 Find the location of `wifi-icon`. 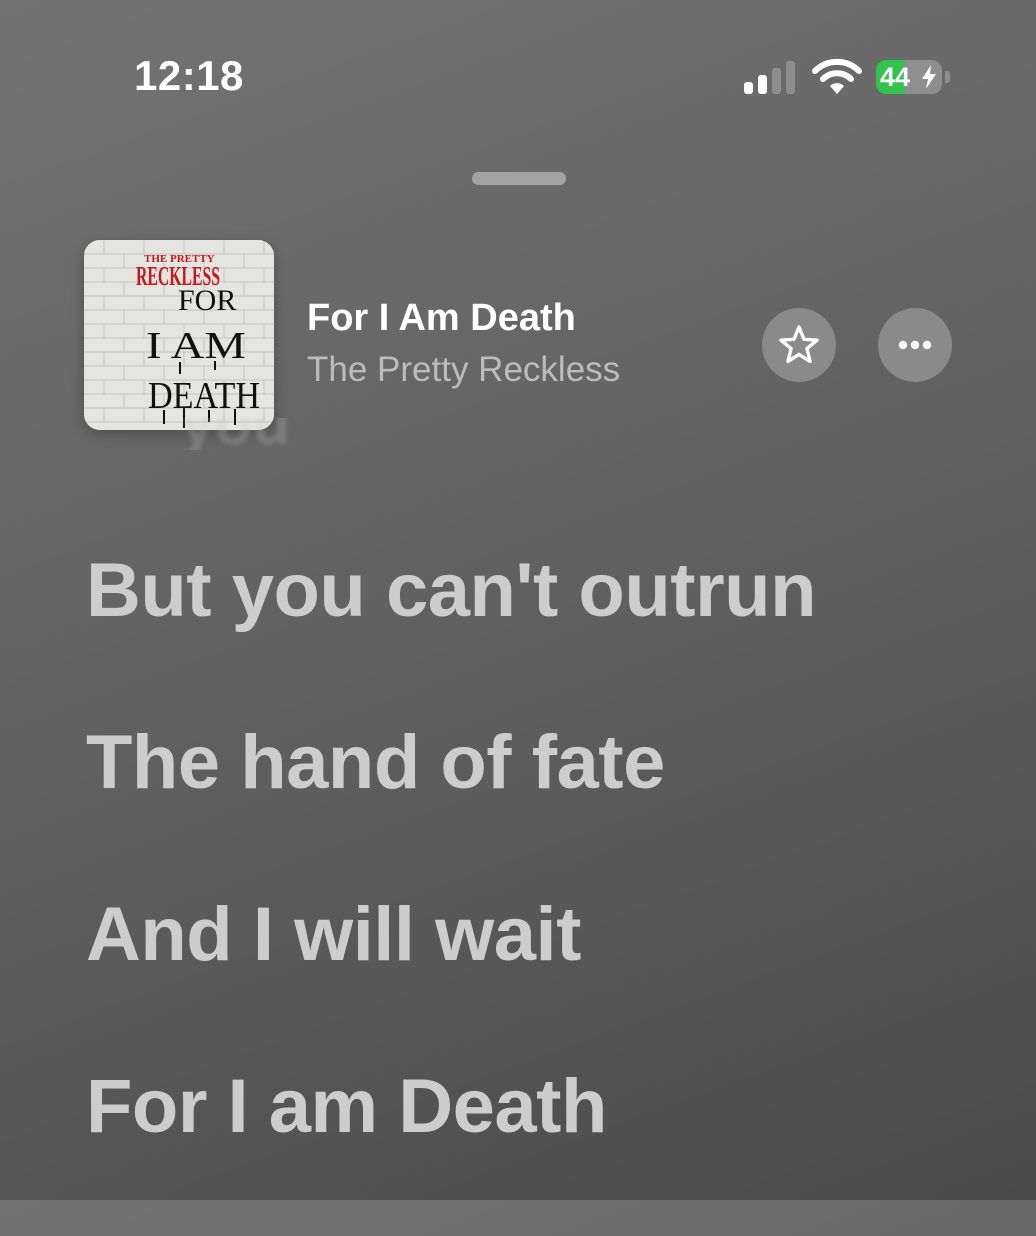

wifi-icon is located at coordinates (837, 77).